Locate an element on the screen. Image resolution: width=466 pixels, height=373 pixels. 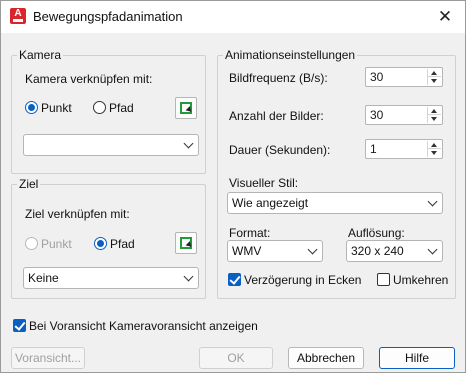
ziel-legend: Ziel is located at coordinates (29, 184).